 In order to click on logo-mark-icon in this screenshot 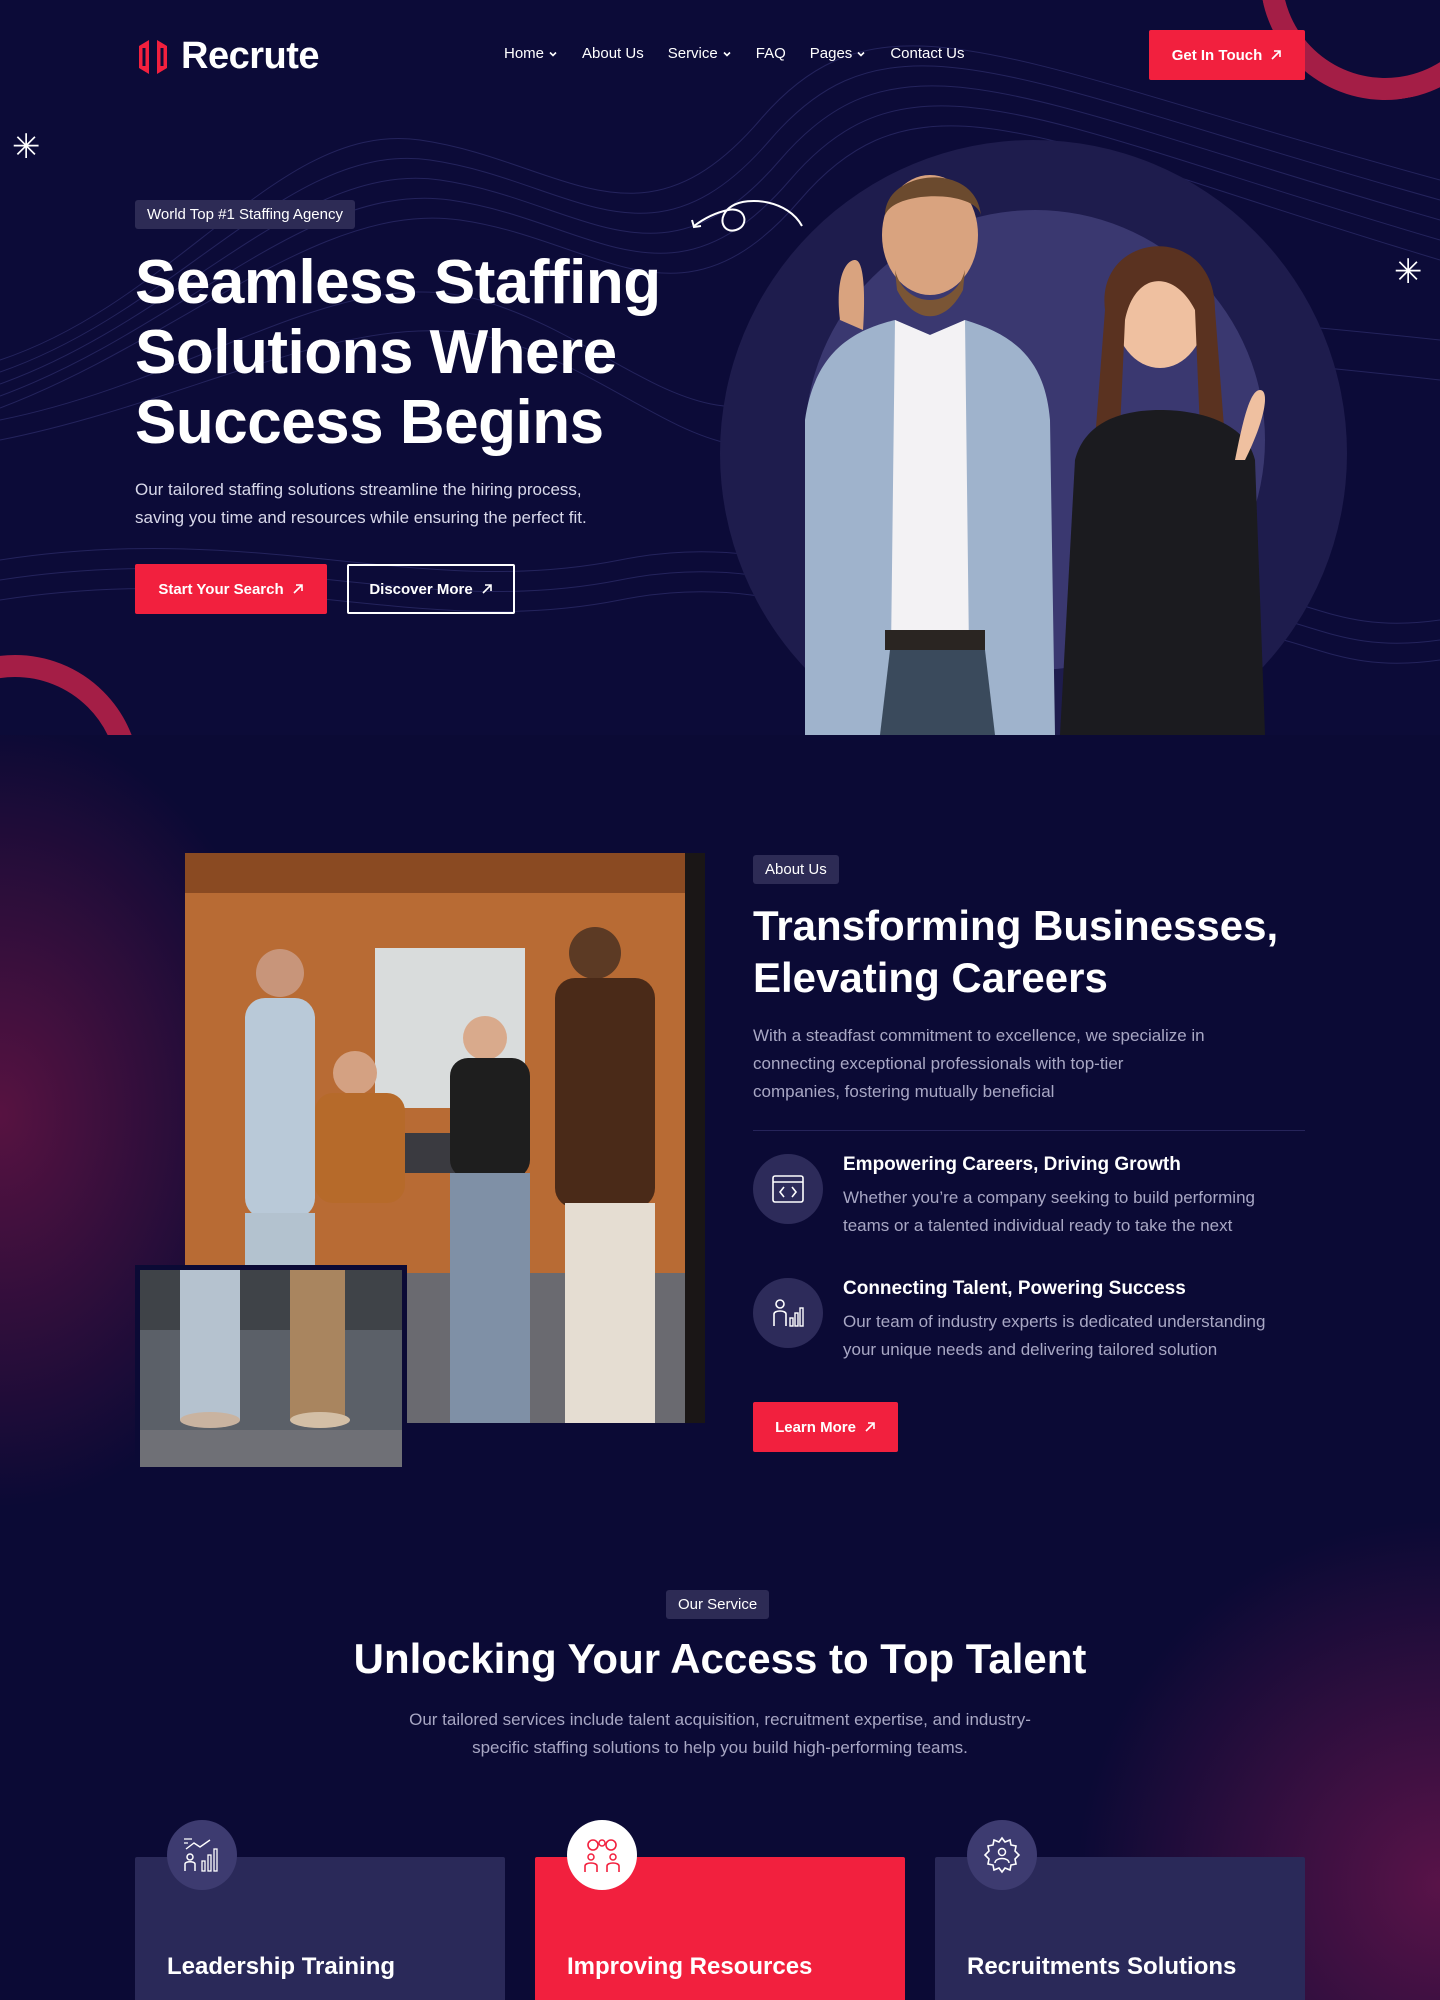, I will do `click(153, 56)`.